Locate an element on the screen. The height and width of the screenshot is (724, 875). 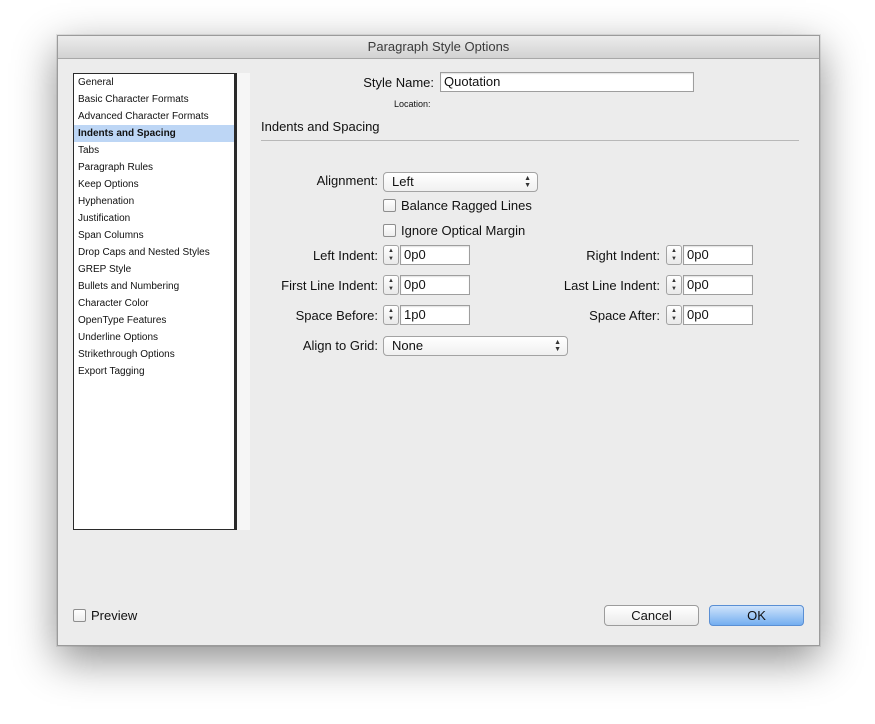
ignore-optical-margin-label: Ignore Optical Margin is located at coordinates (463, 230).